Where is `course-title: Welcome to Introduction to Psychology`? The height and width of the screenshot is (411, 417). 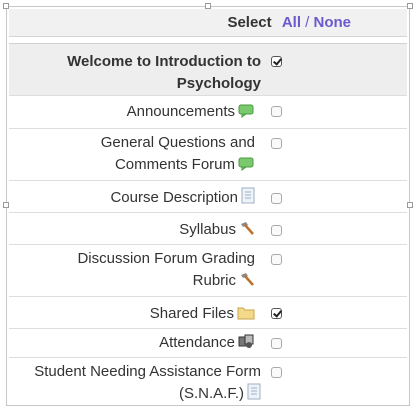
course-title: Welcome to Introduction to Psychology is located at coordinates (136, 73).